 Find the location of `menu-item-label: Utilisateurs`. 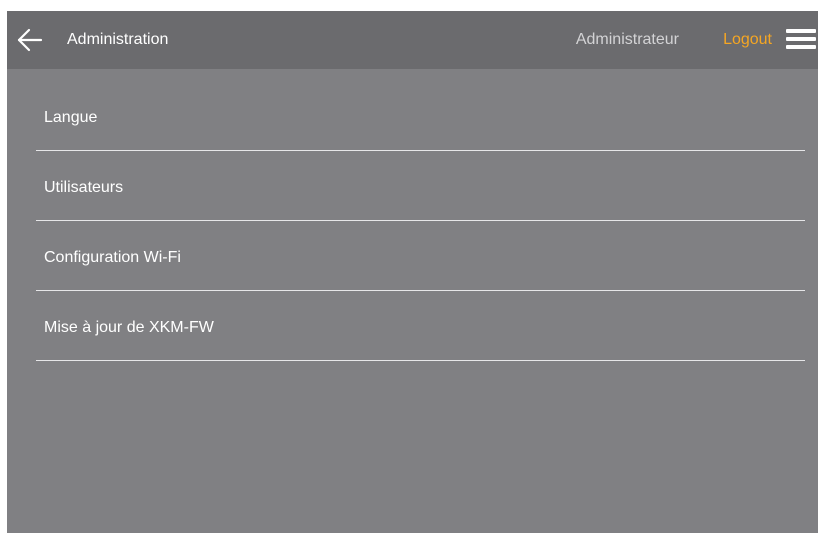

menu-item-label: Utilisateurs is located at coordinates (84, 187).